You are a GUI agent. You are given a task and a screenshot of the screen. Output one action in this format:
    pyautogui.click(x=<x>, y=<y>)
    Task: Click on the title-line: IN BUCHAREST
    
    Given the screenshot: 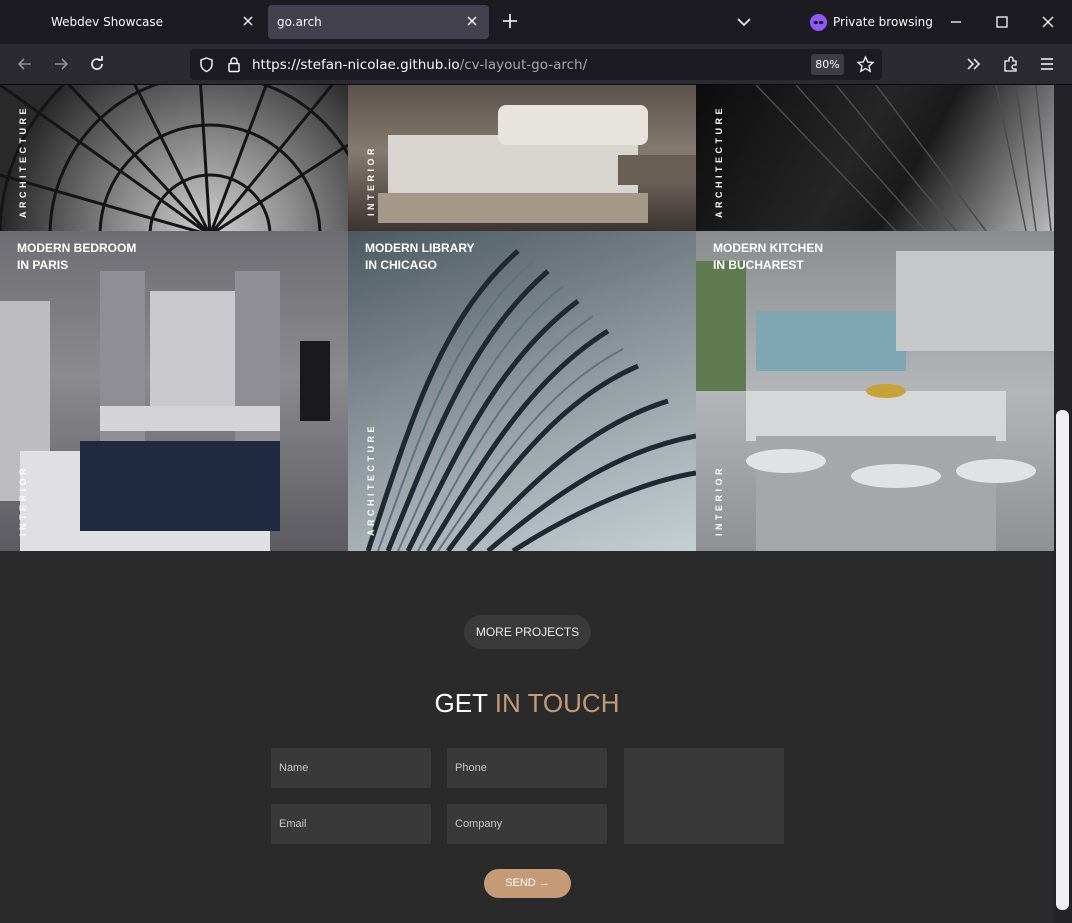 What is the action you would take?
    pyautogui.click(x=758, y=265)
    